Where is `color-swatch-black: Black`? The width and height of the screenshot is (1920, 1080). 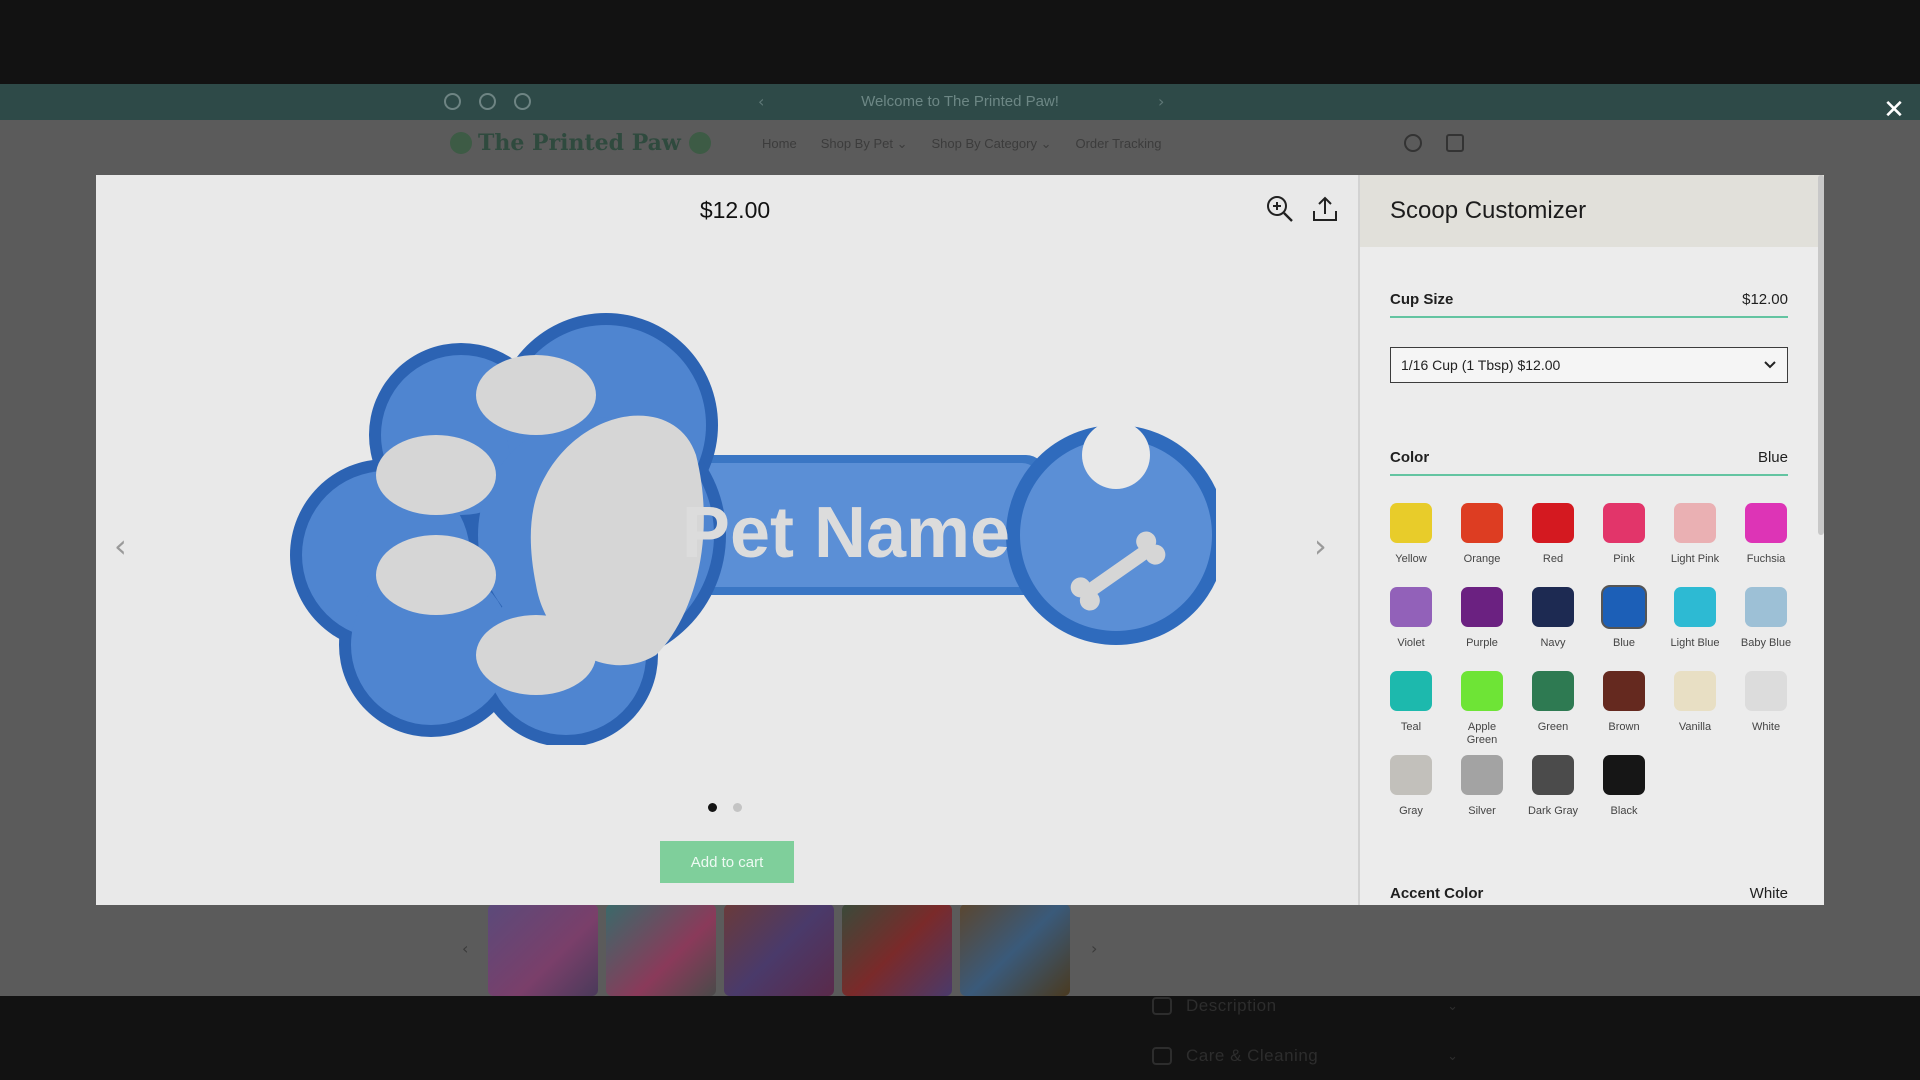
color-swatch-black: Black is located at coordinates (1624, 793).